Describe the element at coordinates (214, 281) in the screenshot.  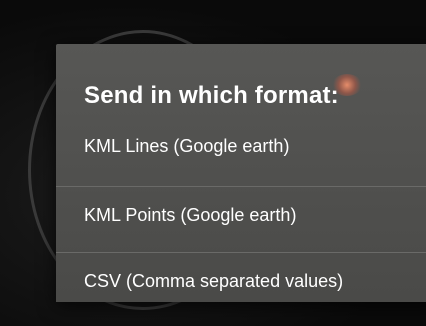
I see `option-label: CSV (Comma separated values)` at that location.